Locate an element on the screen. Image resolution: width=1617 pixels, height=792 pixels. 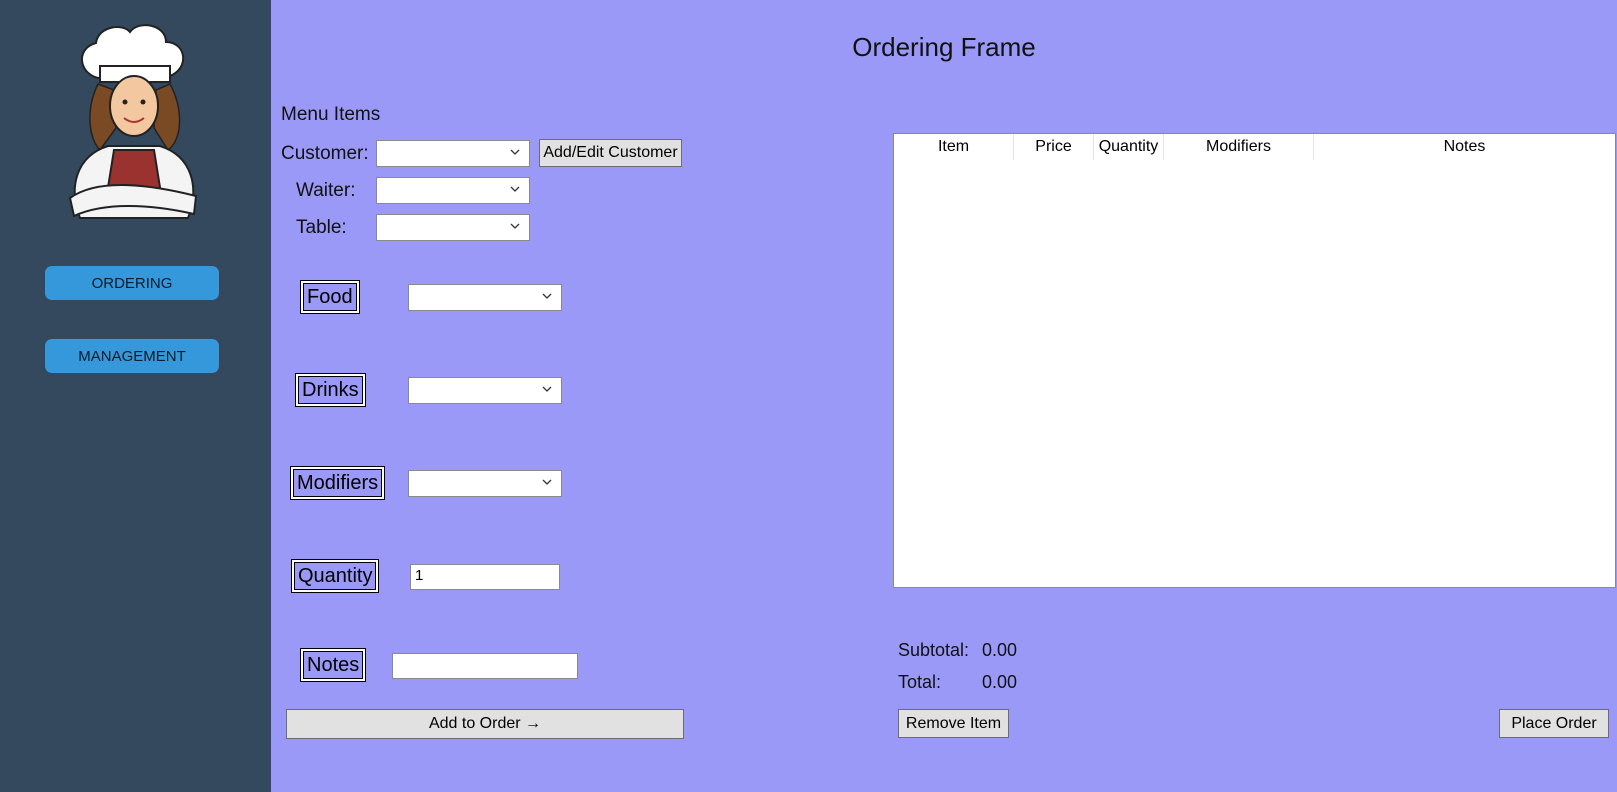
order-table-header: Item Price Quantity Modifiers Notes is located at coordinates (1254, 147).